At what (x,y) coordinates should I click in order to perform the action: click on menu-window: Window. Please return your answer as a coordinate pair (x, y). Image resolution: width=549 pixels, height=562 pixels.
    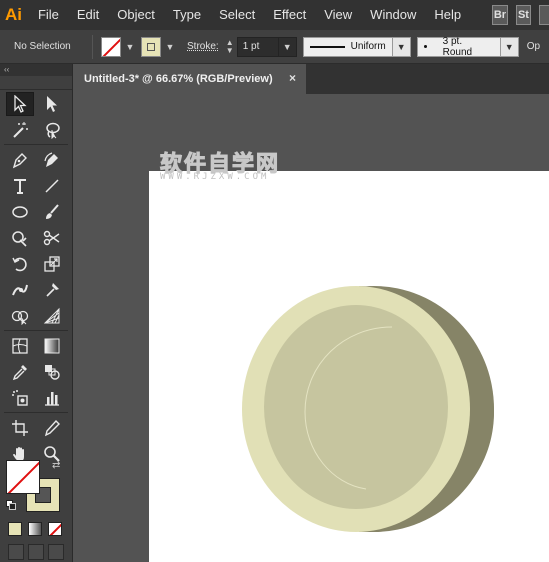
    Looking at the image, I should click on (393, 15).